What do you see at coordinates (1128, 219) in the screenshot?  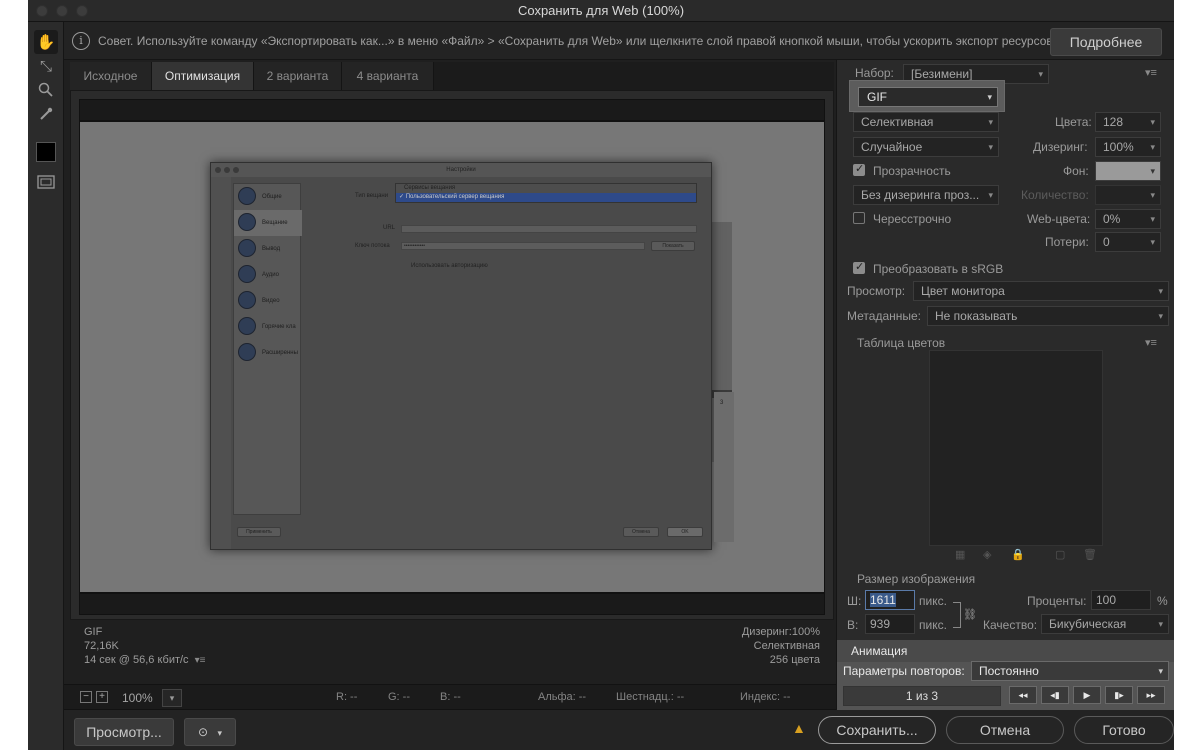 I see `web-snap-dropdown: 0% ▾` at bounding box center [1128, 219].